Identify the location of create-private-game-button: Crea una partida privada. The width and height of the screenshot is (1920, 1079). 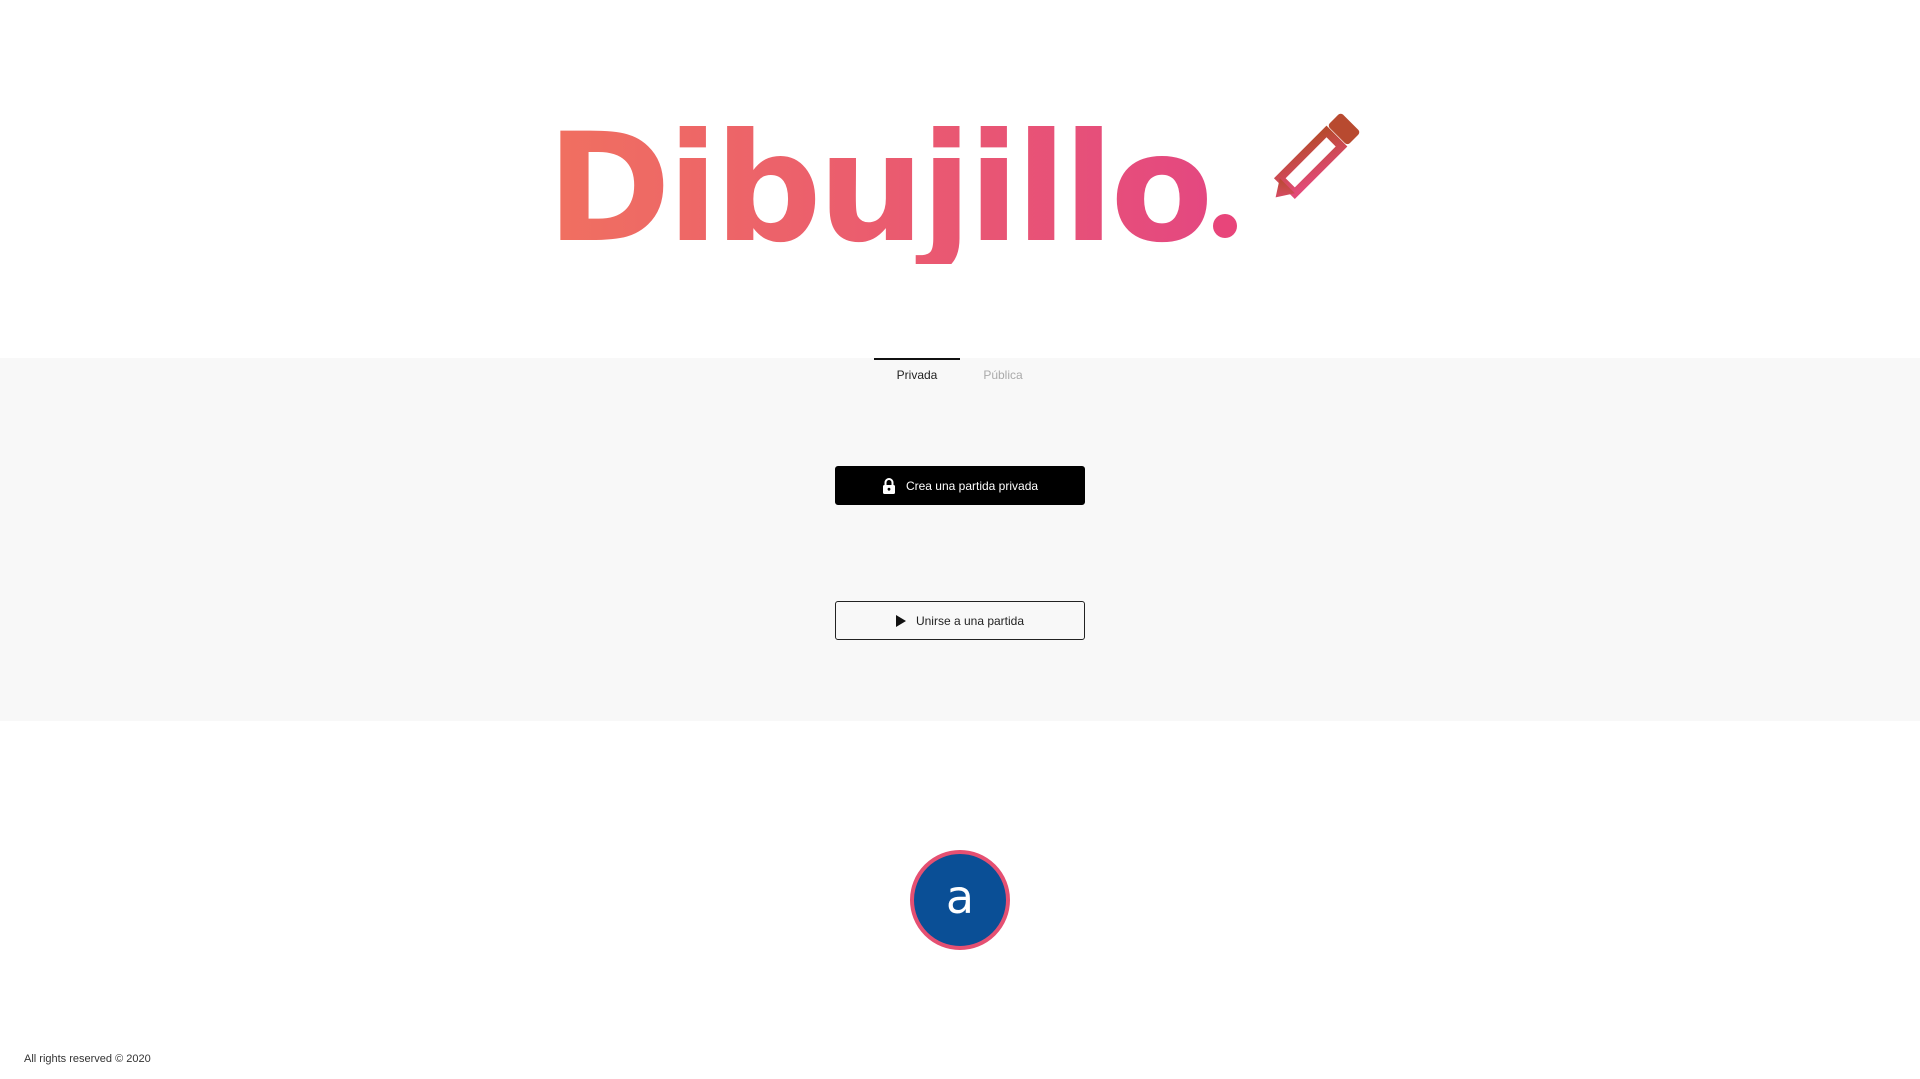
(960, 485).